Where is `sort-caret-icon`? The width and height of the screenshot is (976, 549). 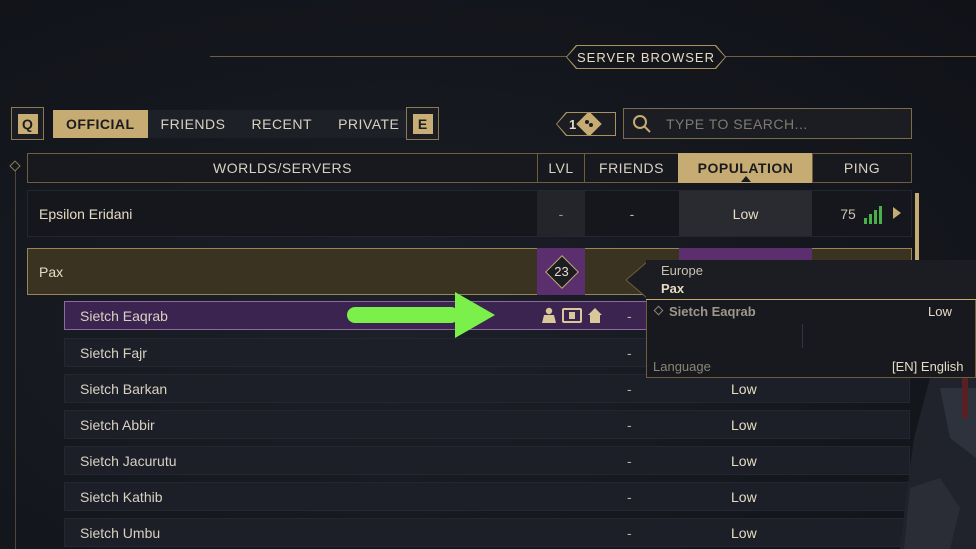 sort-caret-icon is located at coordinates (746, 179).